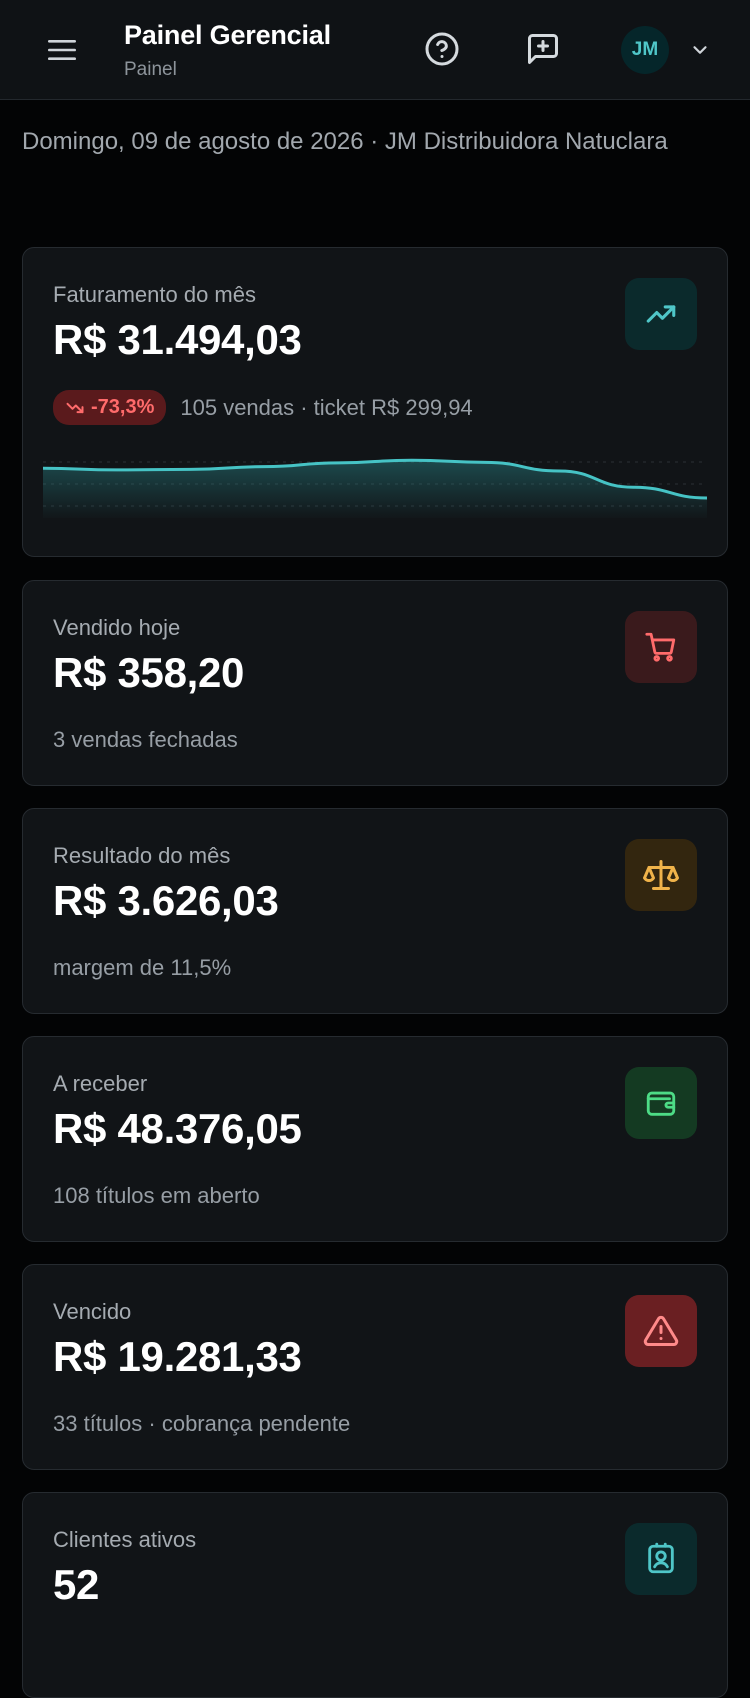 The image size is (750, 1698). What do you see at coordinates (125, 1539) in the screenshot?
I see `card-label: Clientes ativos` at bounding box center [125, 1539].